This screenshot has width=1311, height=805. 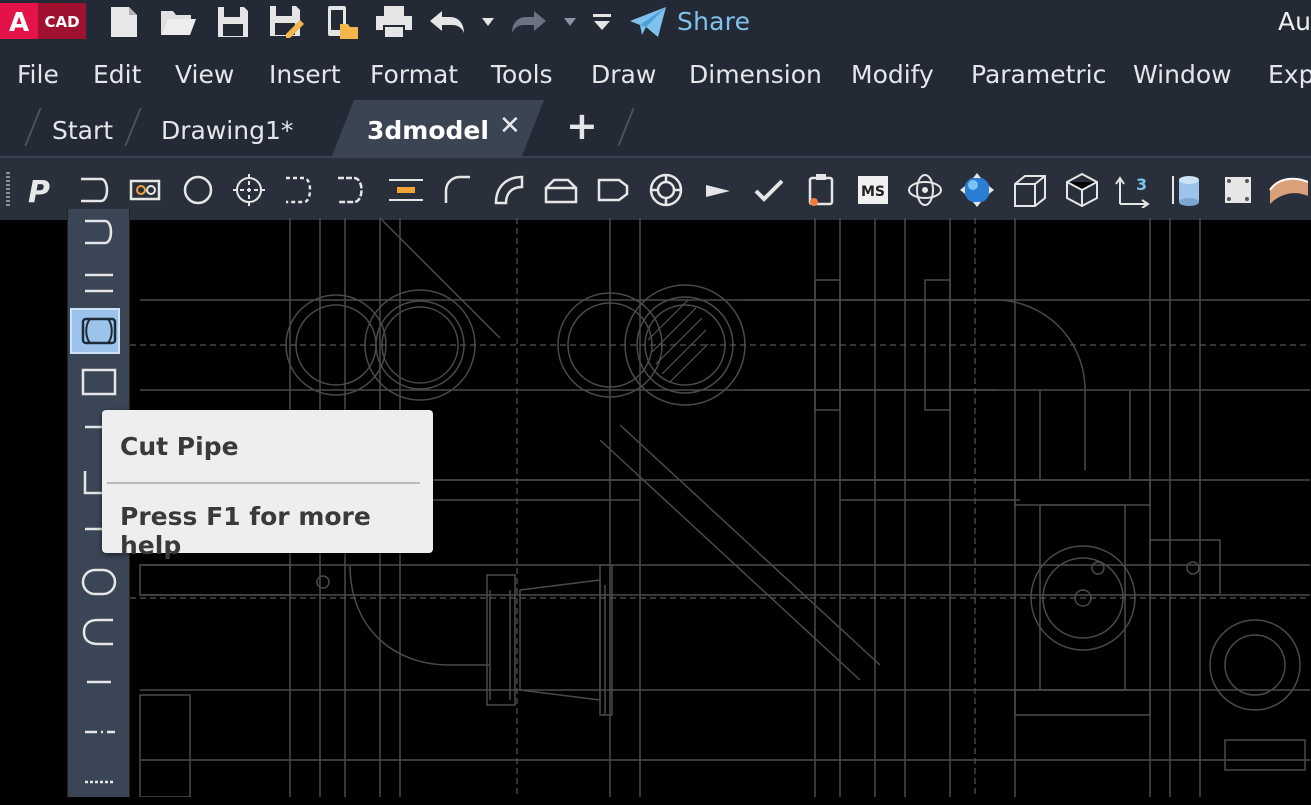 I want to click on center-mark-icon, so click(x=249, y=190).